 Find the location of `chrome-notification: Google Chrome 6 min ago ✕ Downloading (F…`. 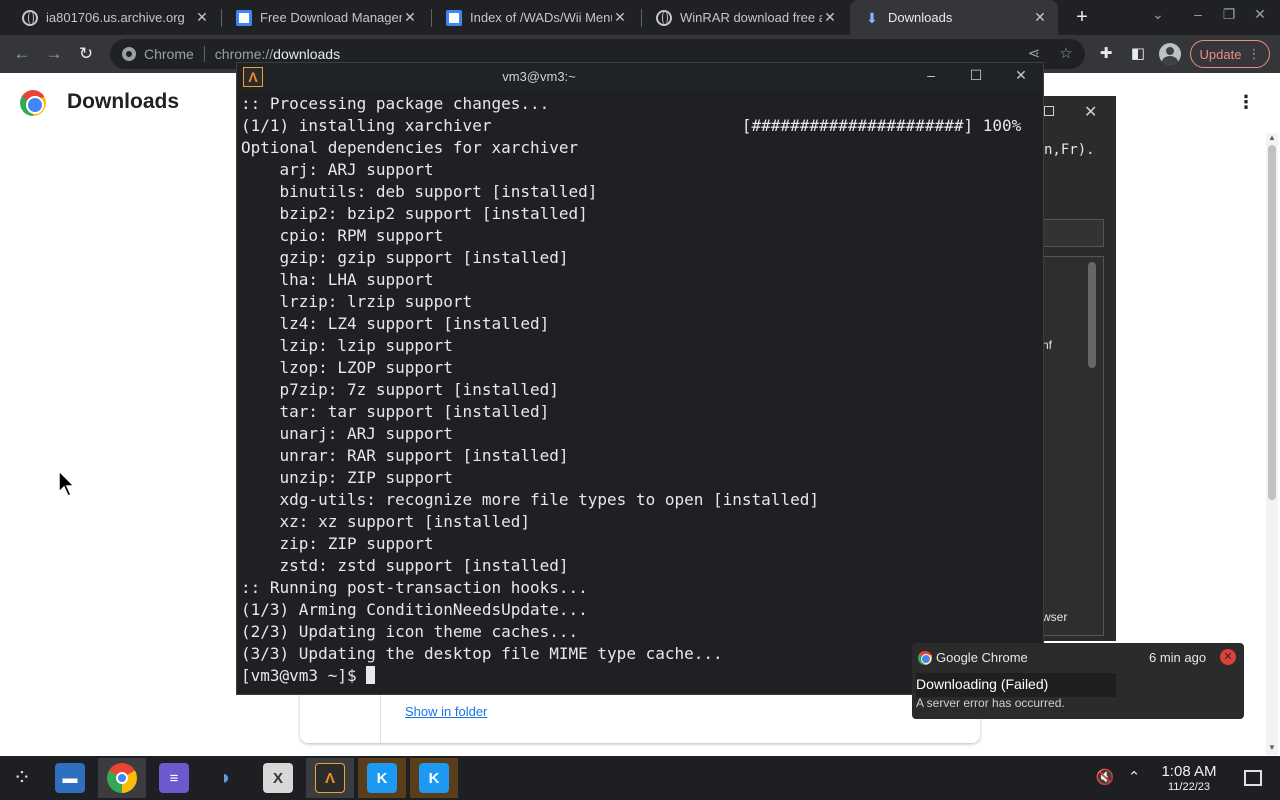

chrome-notification: Google Chrome 6 min ago ✕ Downloading (F… is located at coordinates (1078, 681).